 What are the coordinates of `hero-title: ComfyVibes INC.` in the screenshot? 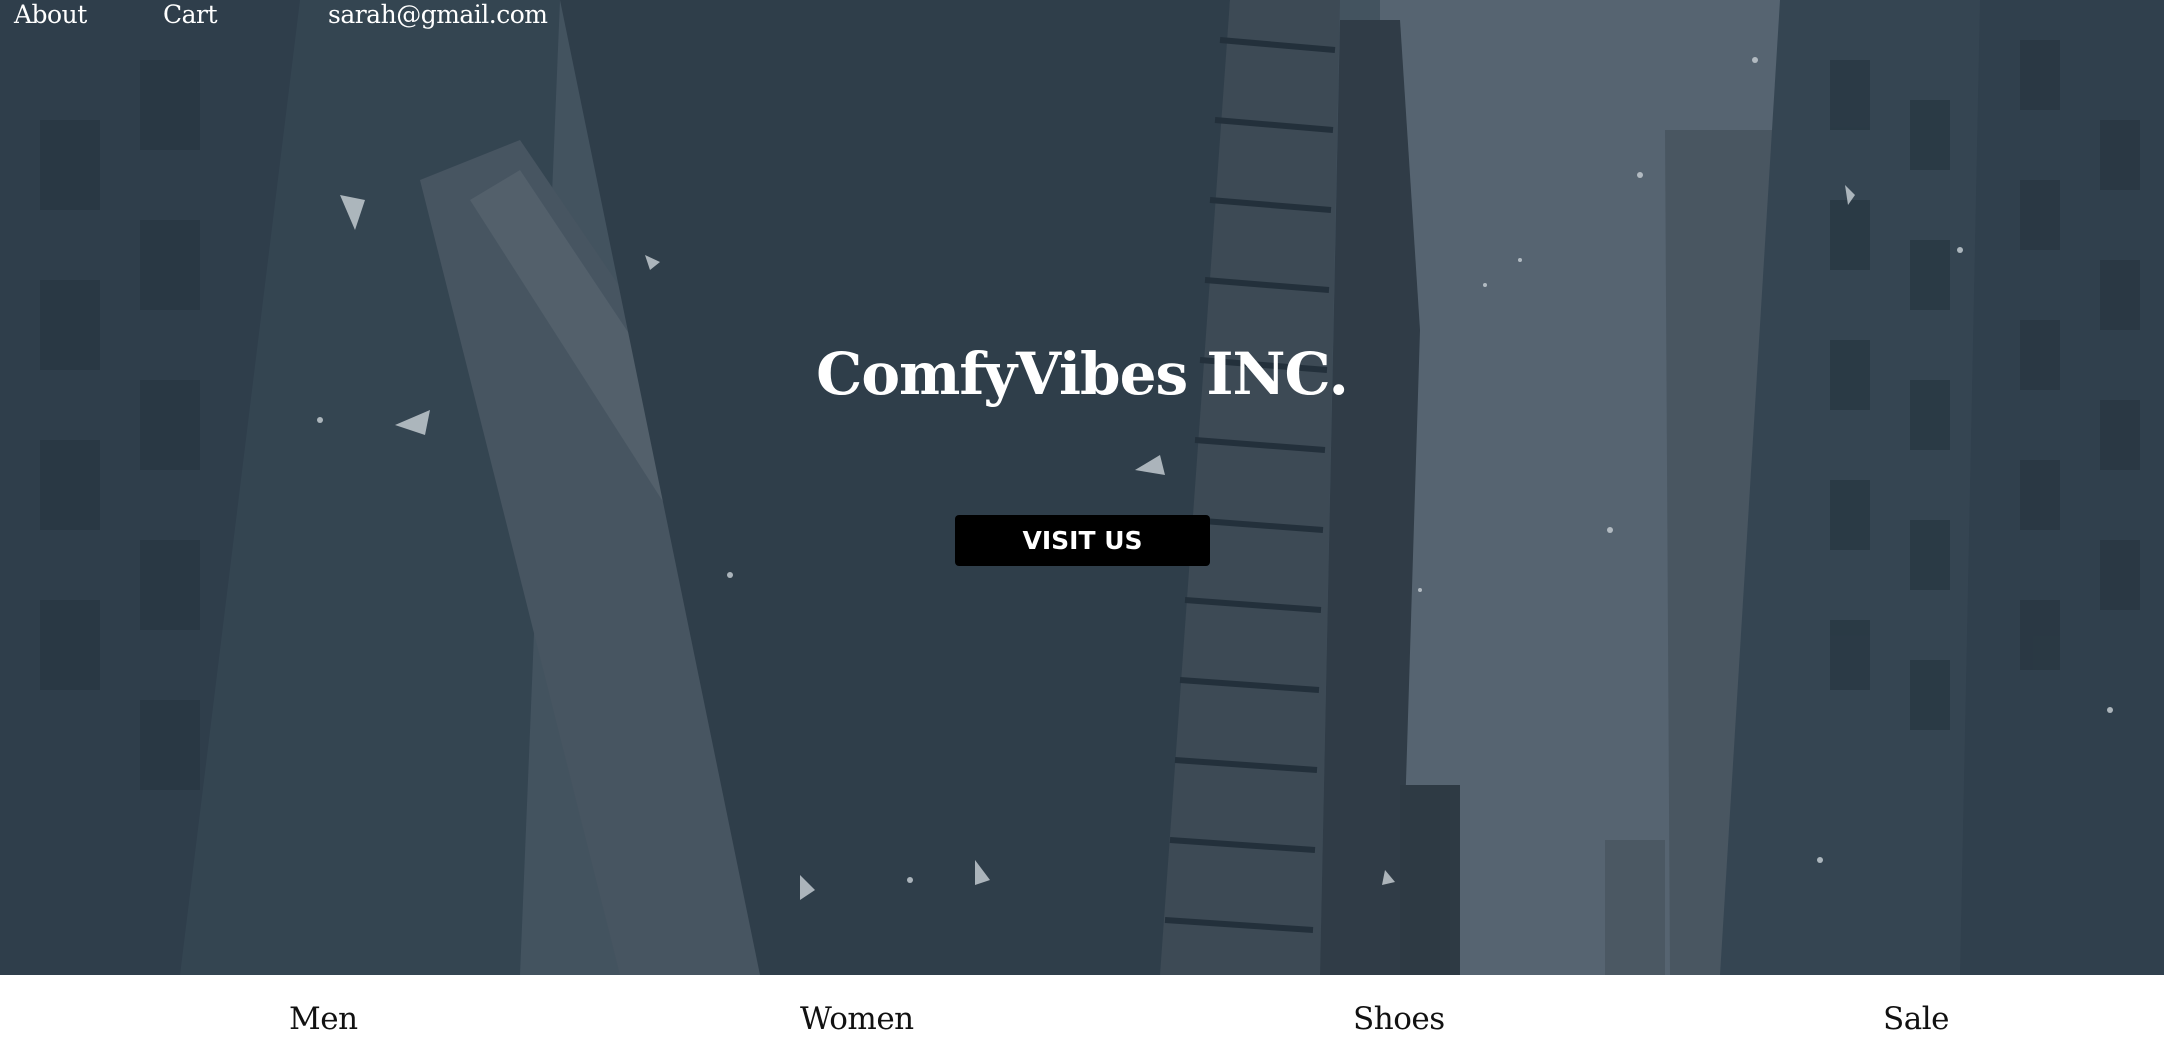 It's located at (1082, 374).